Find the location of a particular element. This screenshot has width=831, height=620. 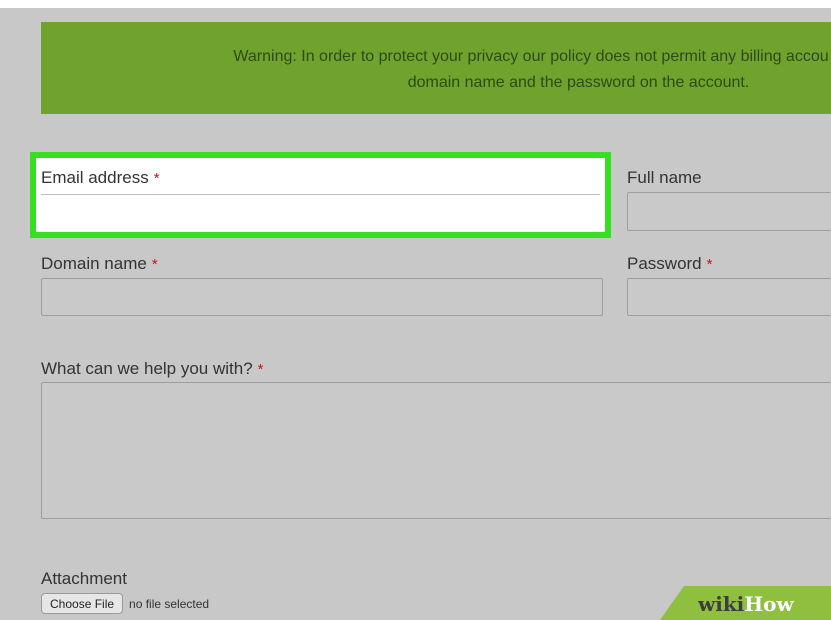

attachment-label: Attachment is located at coordinates (84, 579).